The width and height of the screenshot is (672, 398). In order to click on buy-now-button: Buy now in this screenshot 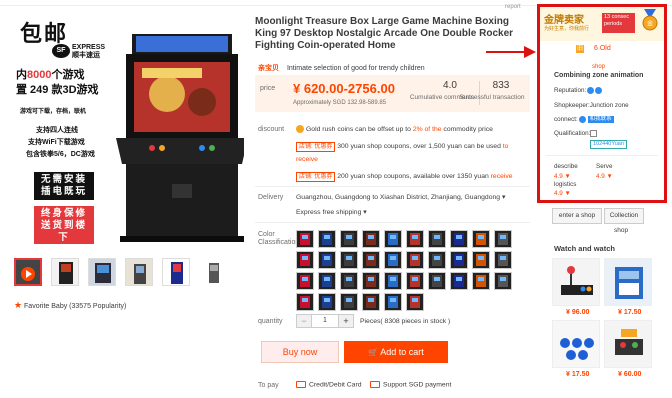, I will do `click(300, 352)`.